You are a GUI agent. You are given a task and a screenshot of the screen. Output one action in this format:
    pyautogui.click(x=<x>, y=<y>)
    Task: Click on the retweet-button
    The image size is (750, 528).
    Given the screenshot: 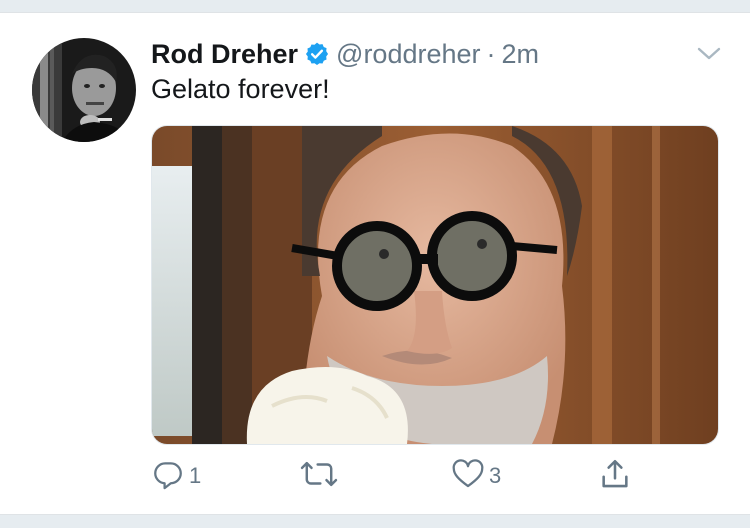 What is the action you would take?
    pyautogui.click(x=321, y=476)
    